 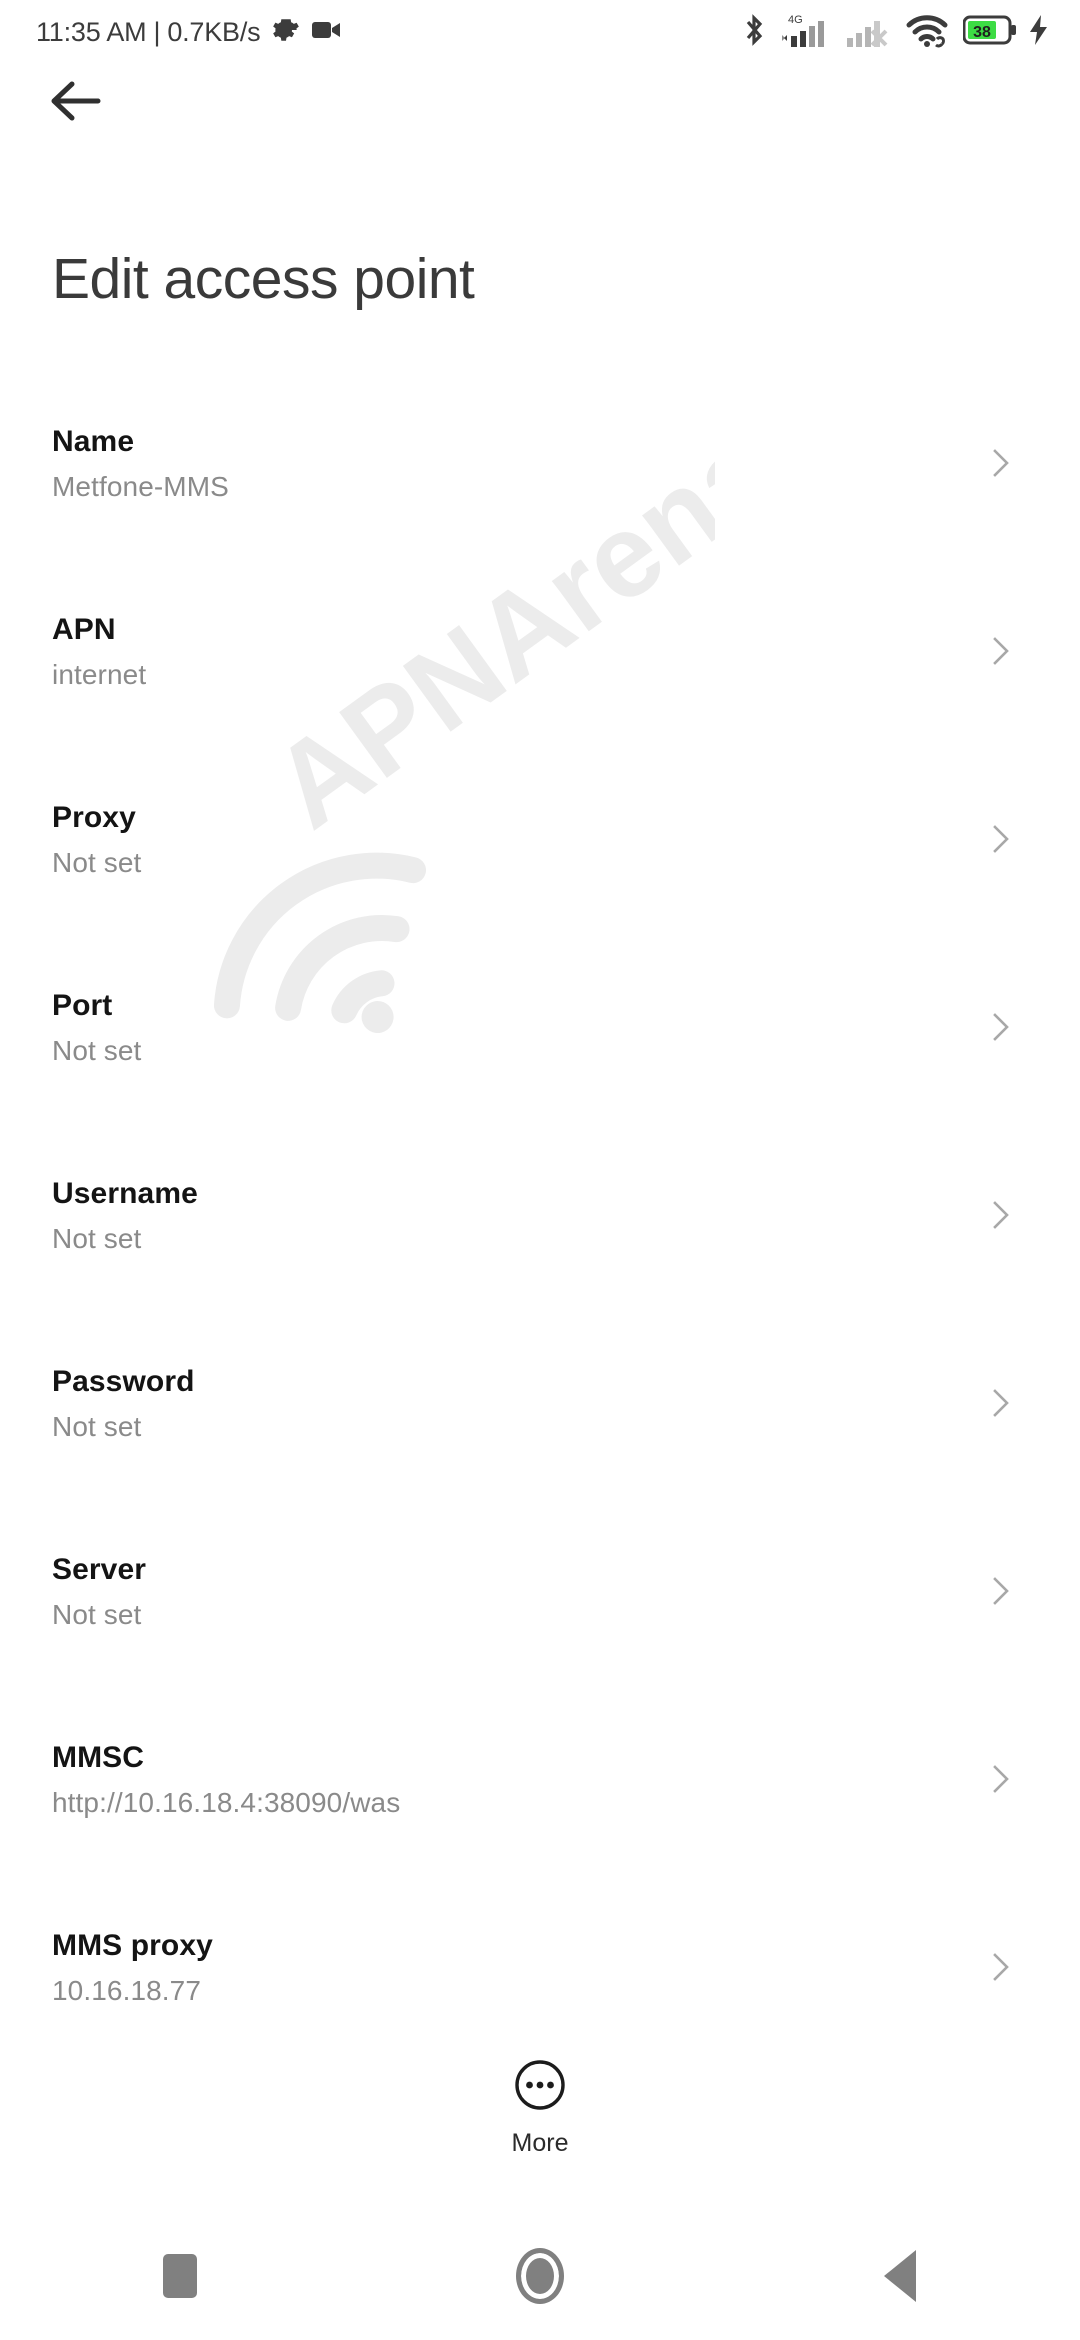 I want to click on row-label: MMSC, so click(x=98, y=1757).